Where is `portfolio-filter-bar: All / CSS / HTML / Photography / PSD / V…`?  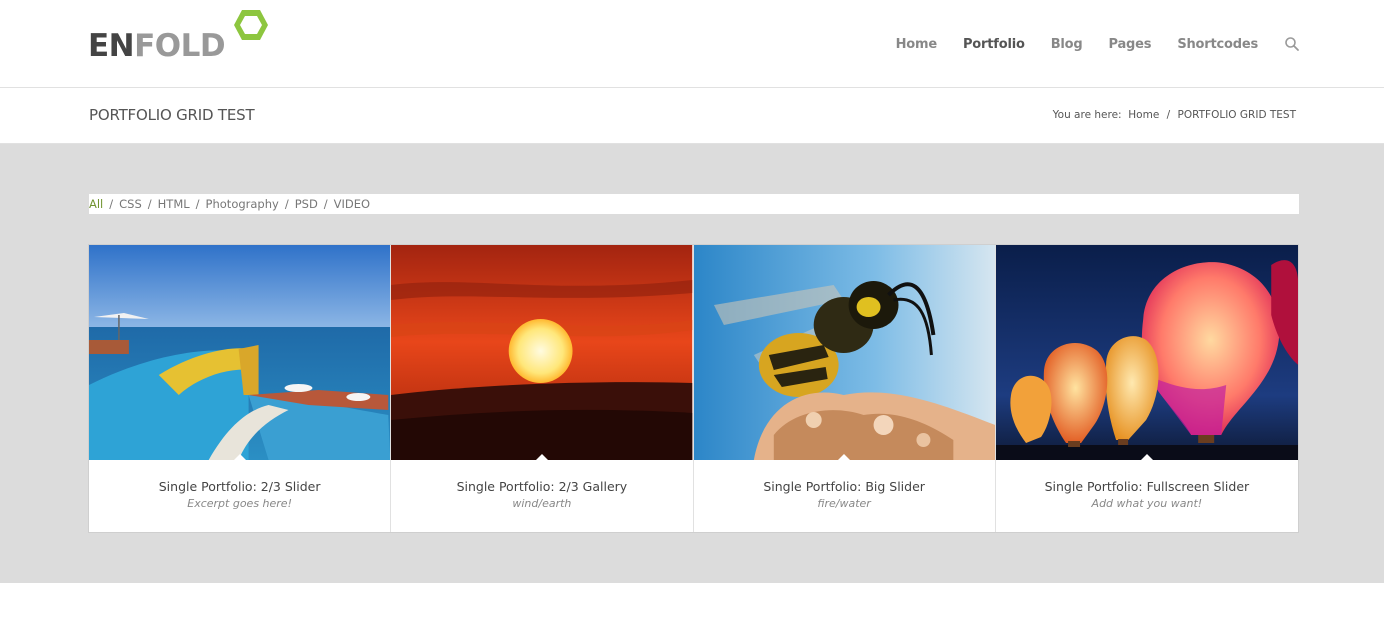 portfolio-filter-bar: All / CSS / HTML / Photography / PSD / V… is located at coordinates (694, 204).